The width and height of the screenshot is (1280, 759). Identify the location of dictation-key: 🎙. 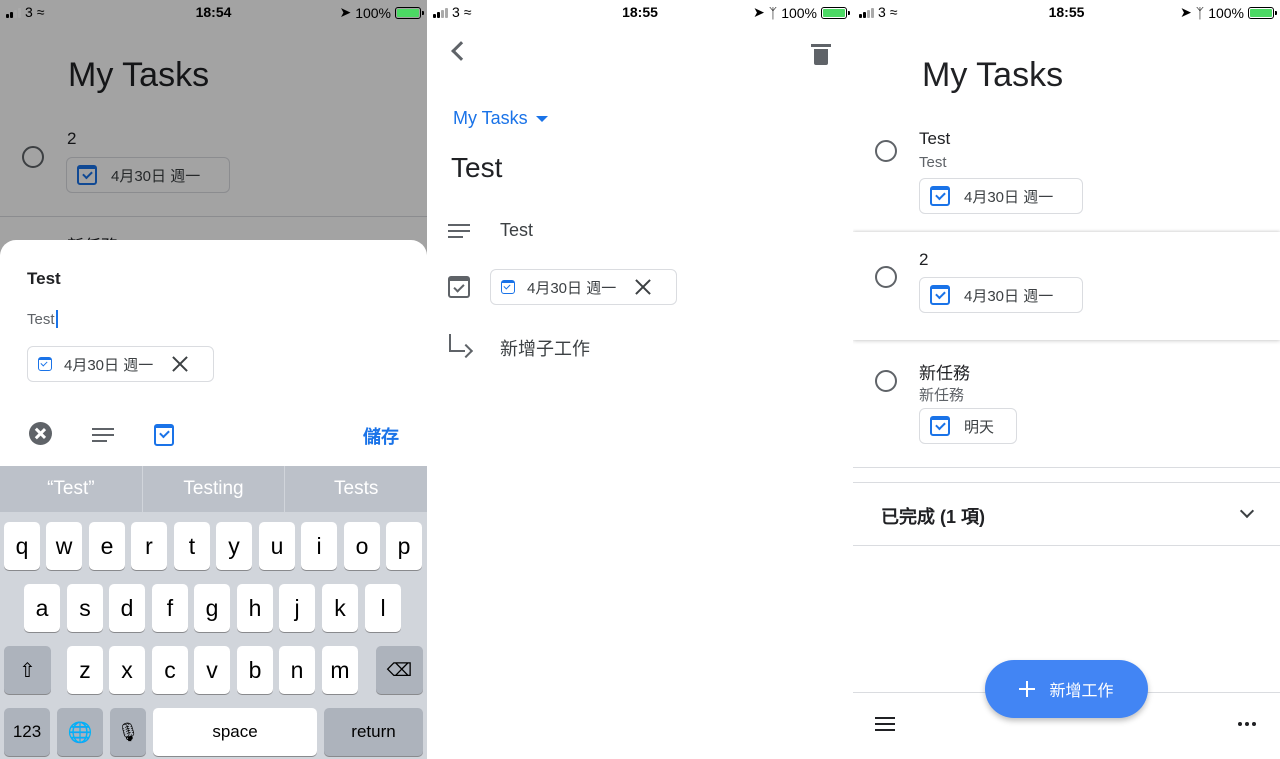
(128, 732).